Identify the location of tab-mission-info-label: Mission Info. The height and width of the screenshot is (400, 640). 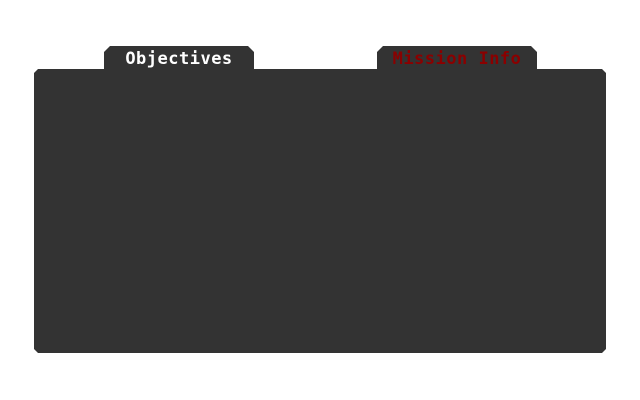
(457, 59).